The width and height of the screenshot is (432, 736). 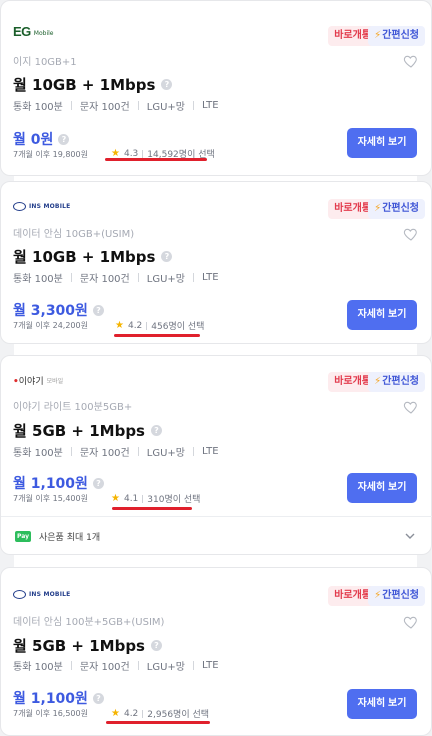 I want to click on rating: ★ 4.1 310명이 선택, so click(x=156, y=499).